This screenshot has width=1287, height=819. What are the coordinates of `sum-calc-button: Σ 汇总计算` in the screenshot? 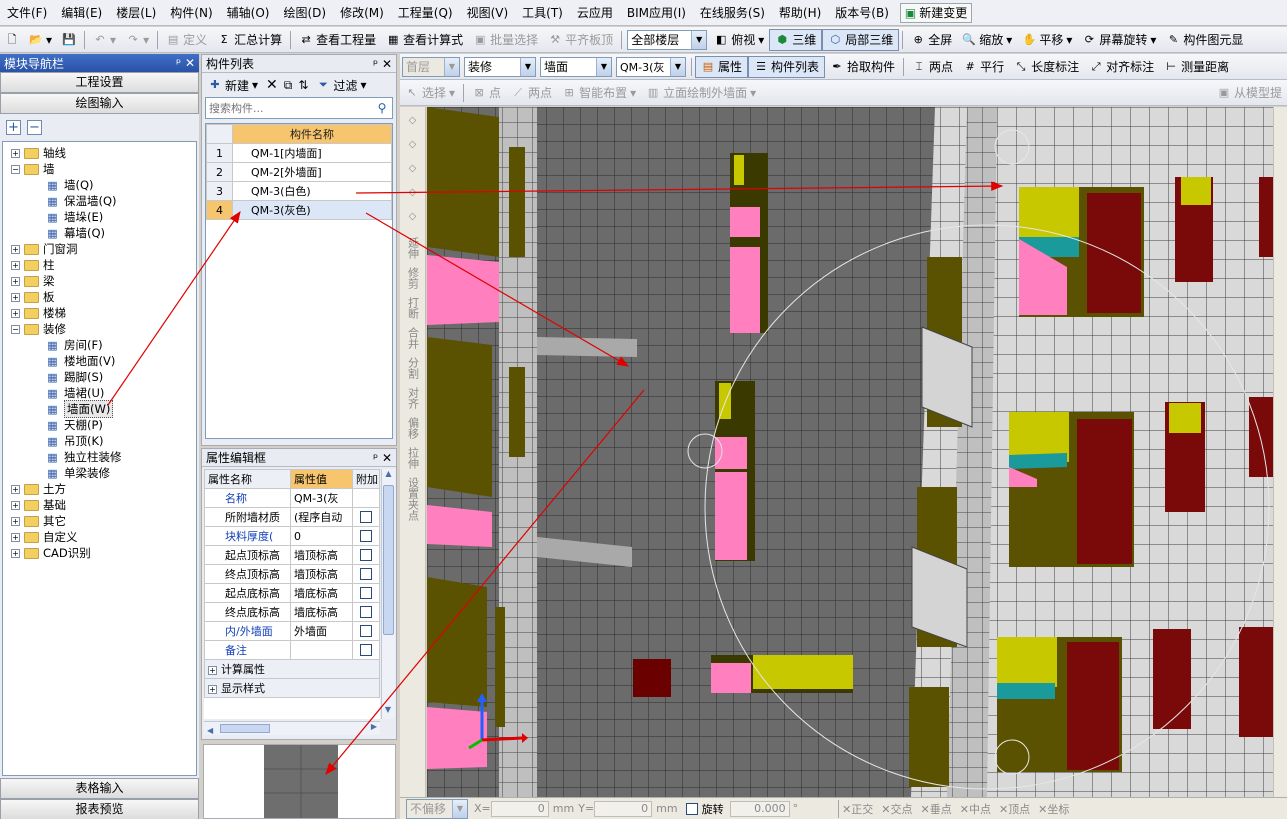 It's located at (249, 40).